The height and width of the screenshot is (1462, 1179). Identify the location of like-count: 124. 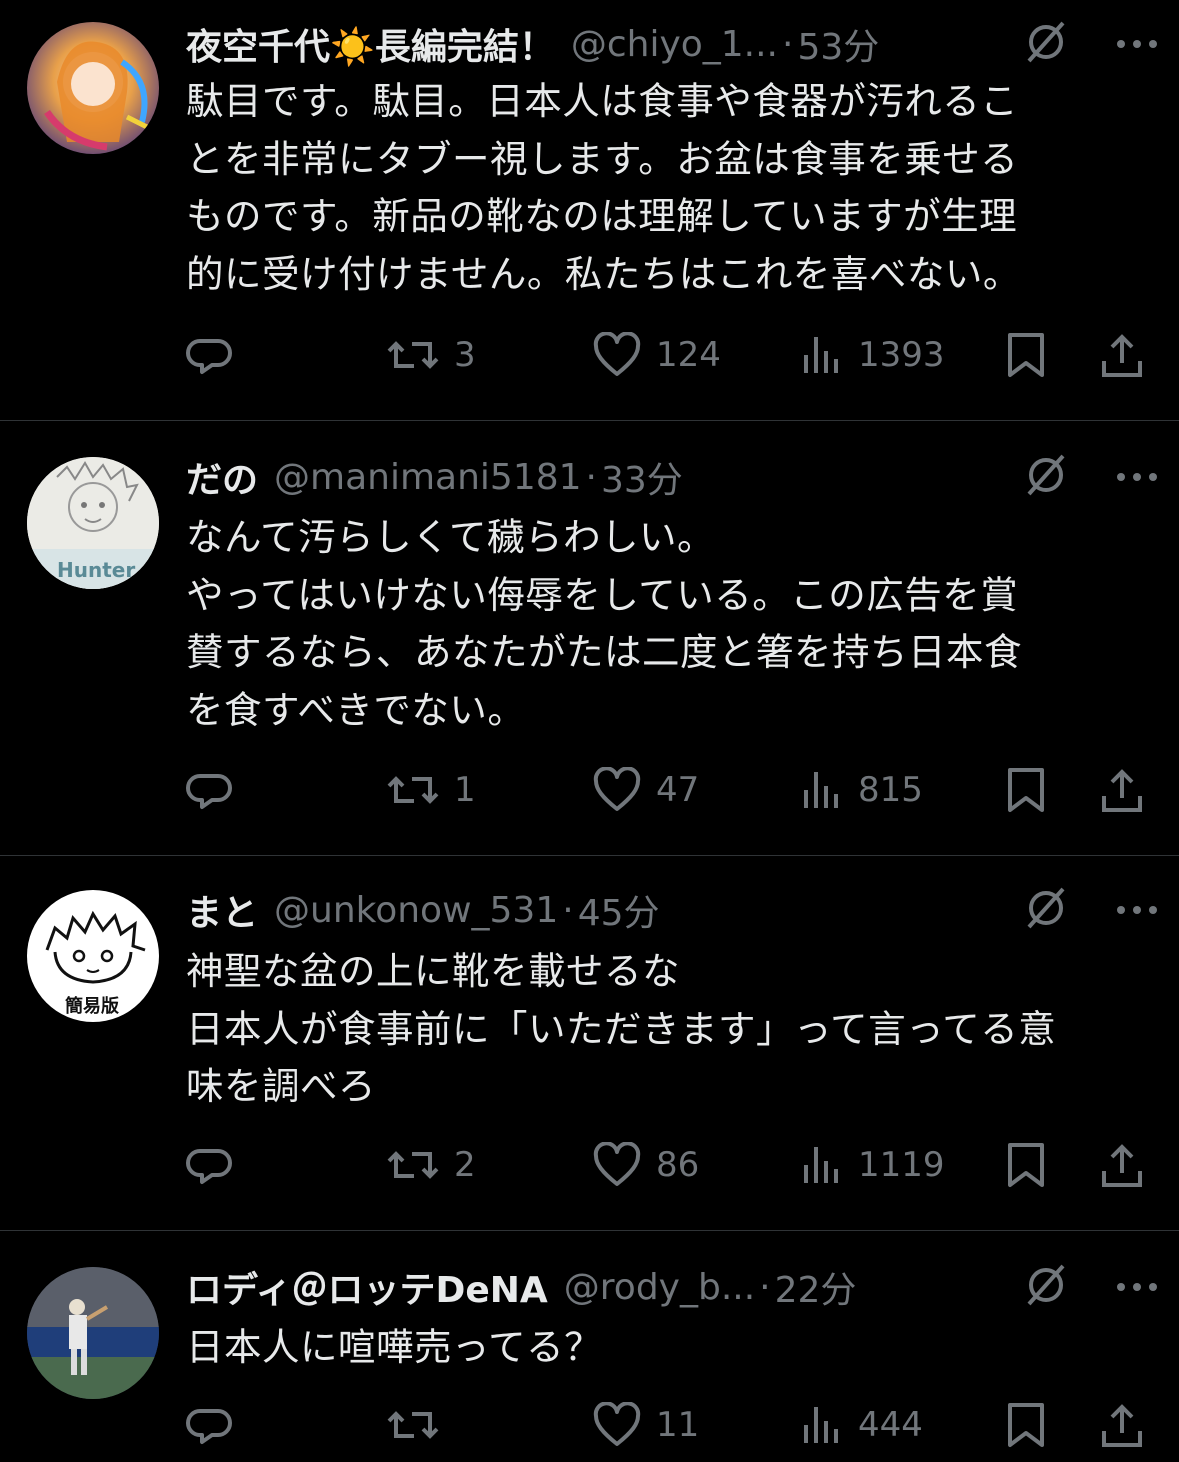
(688, 355).